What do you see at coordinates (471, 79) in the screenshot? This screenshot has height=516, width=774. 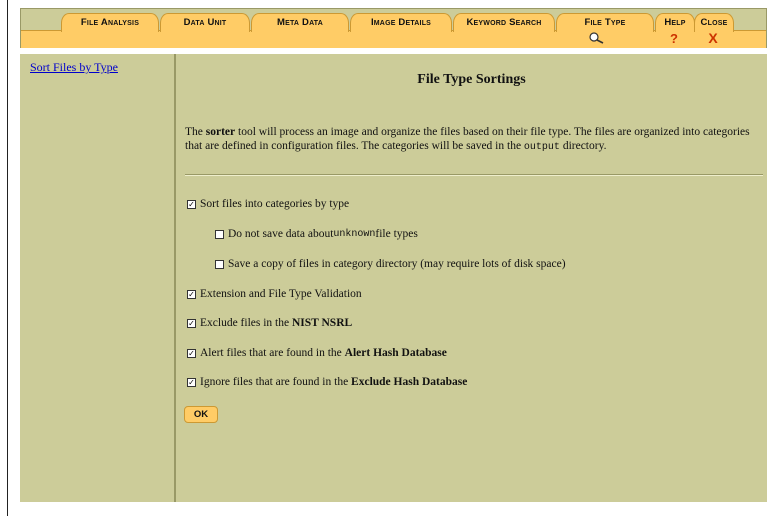 I see `page-title: File Type Sortings` at bounding box center [471, 79].